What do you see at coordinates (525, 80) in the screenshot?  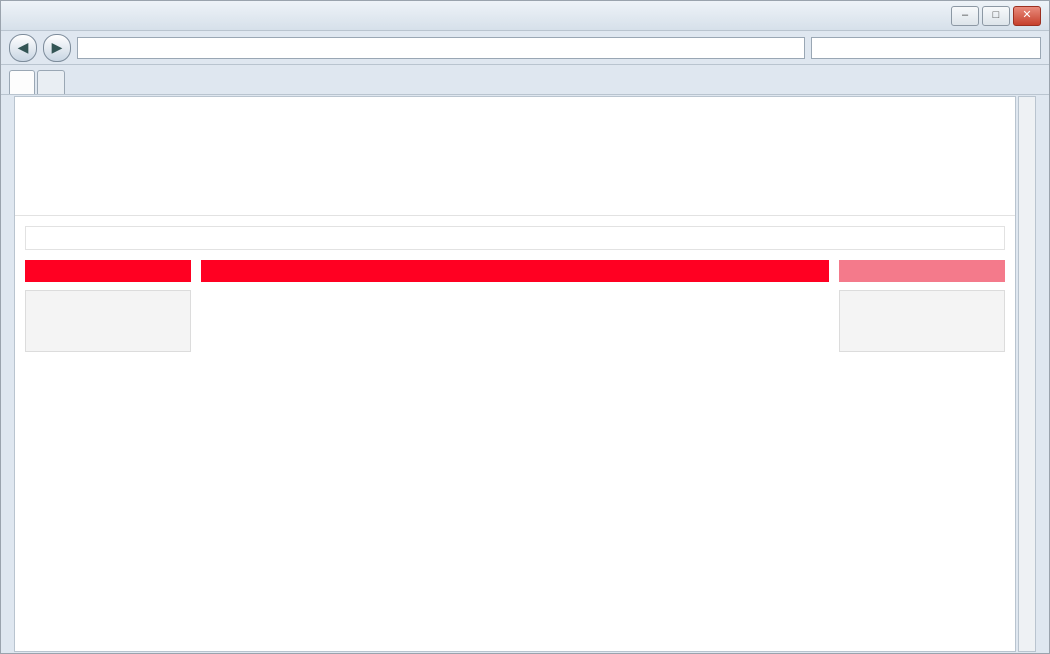 I see `tab-bar` at bounding box center [525, 80].